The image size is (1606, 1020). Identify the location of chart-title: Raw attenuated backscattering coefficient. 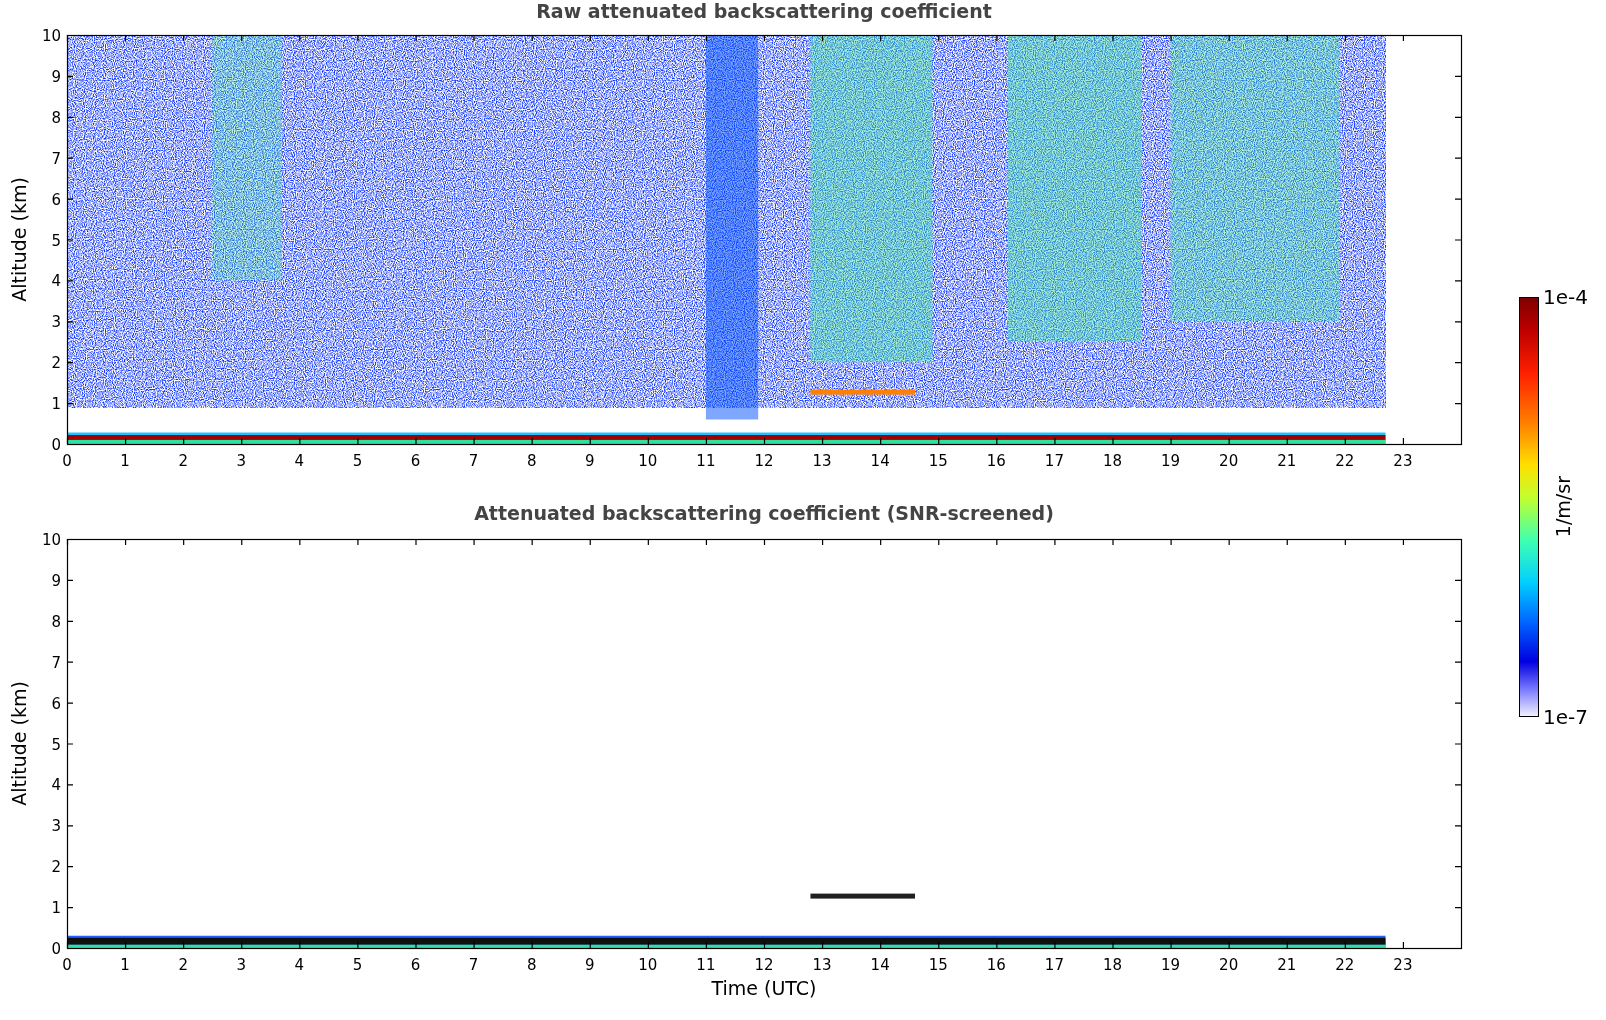
(764, 11).